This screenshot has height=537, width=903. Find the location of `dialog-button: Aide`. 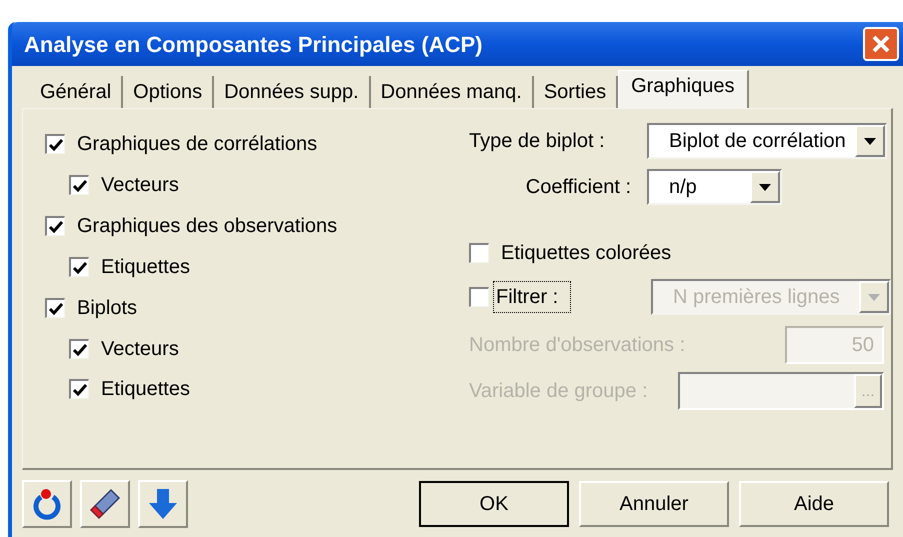

dialog-button: Aide is located at coordinates (814, 504).